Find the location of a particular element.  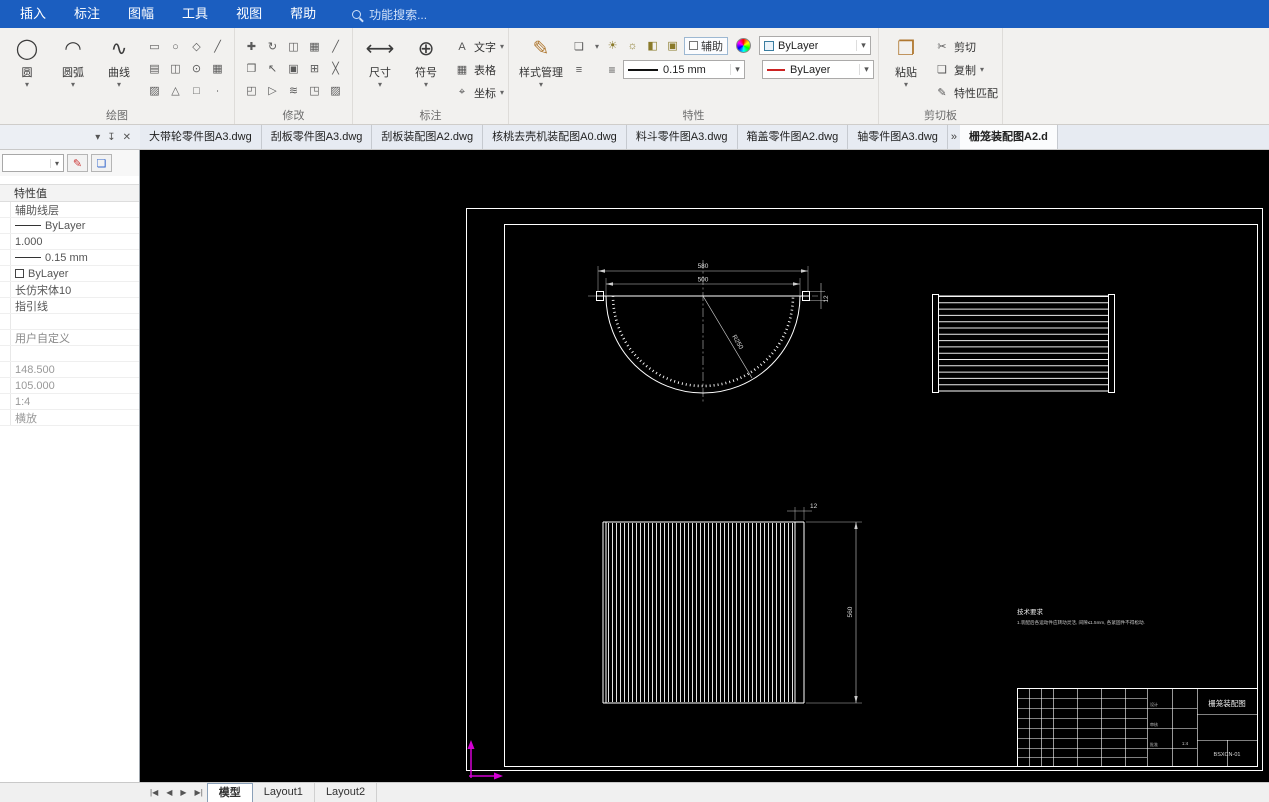

doc-tab: 核桃去壳机装配图A0.dwg is located at coordinates (555, 137).